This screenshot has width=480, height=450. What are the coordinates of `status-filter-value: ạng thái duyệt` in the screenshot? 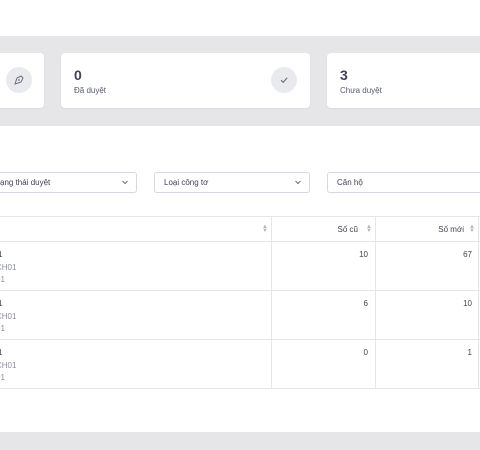 It's located at (25, 182).